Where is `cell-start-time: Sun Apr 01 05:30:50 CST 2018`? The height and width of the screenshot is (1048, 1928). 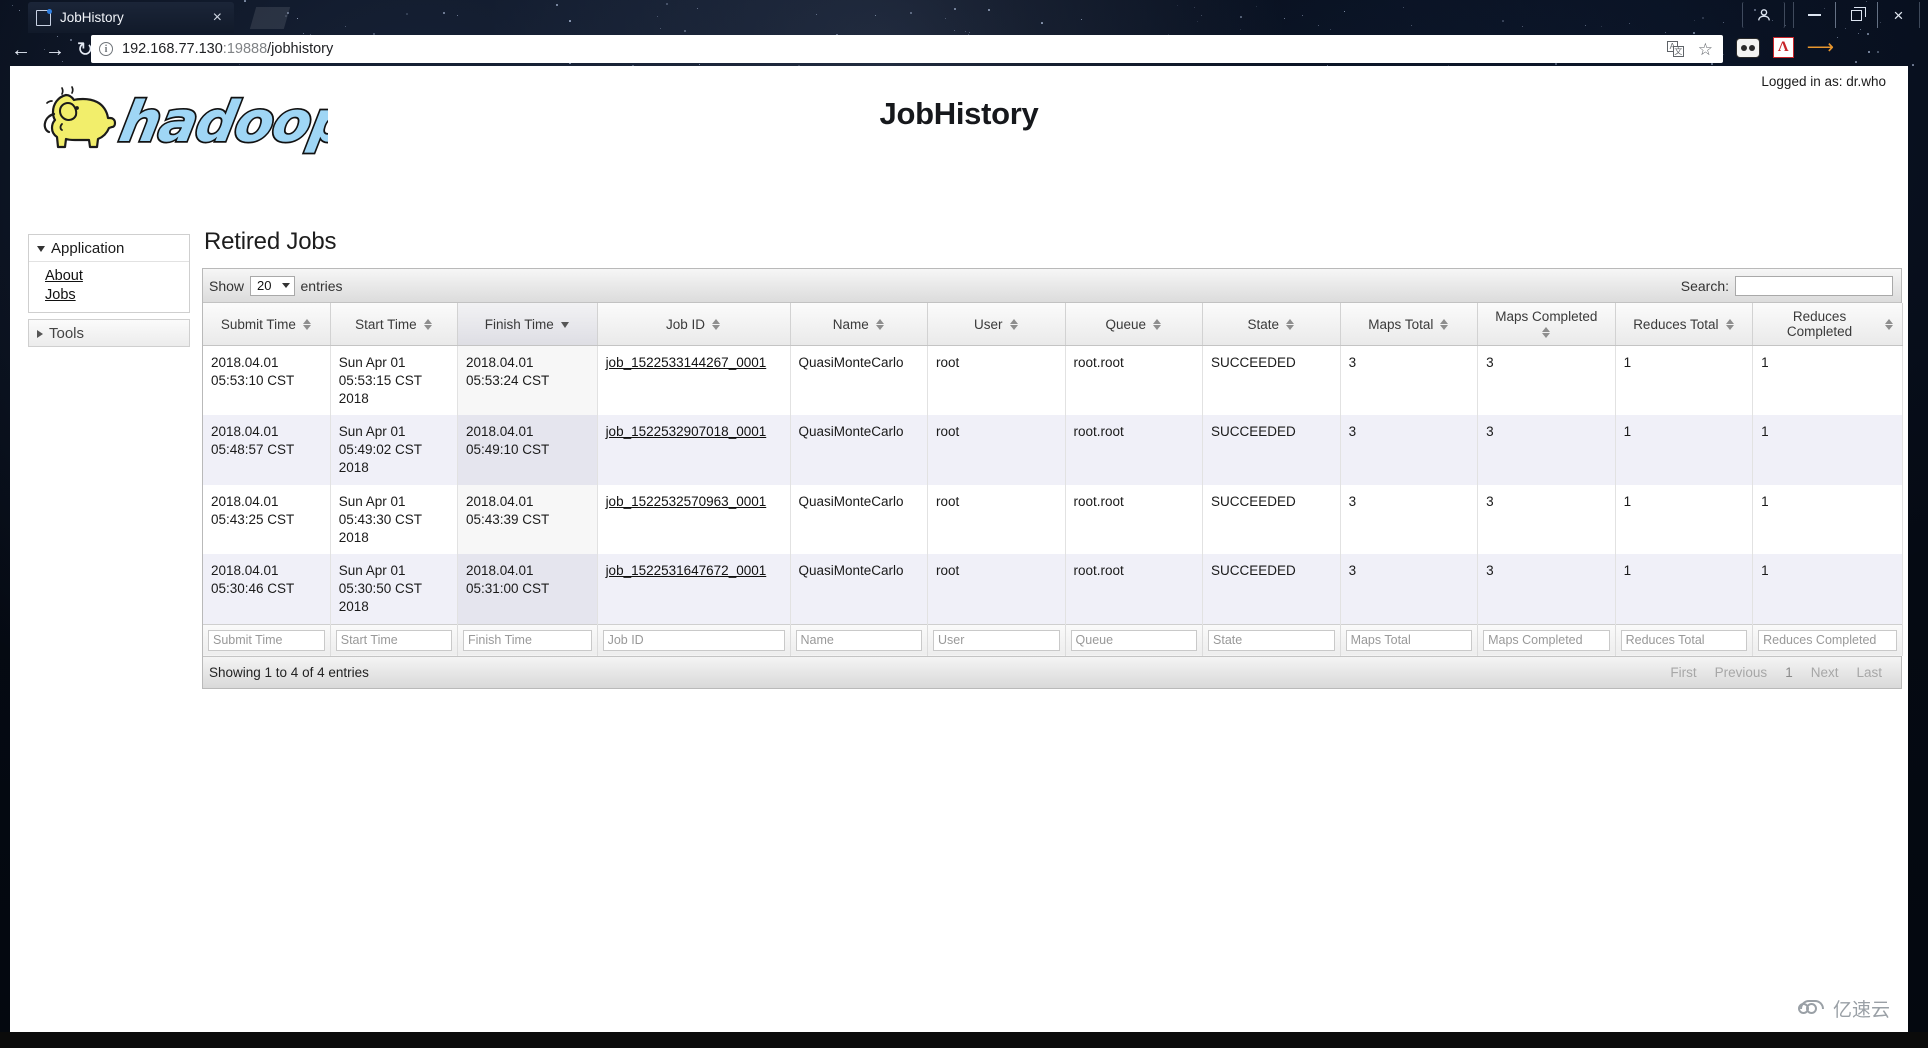 cell-start-time: Sun Apr 01 05:30:50 CST 2018 is located at coordinates (394, 589).